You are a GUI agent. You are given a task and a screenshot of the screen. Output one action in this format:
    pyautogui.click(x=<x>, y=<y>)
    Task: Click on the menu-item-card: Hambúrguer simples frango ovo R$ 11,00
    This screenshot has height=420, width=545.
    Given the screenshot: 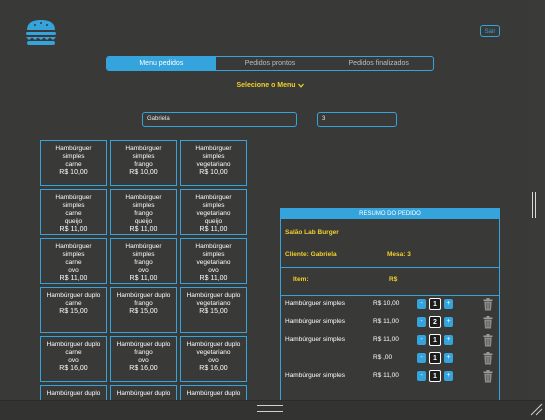 What is the action you would take?
    pyautogui.click(x=143, y=261)
    